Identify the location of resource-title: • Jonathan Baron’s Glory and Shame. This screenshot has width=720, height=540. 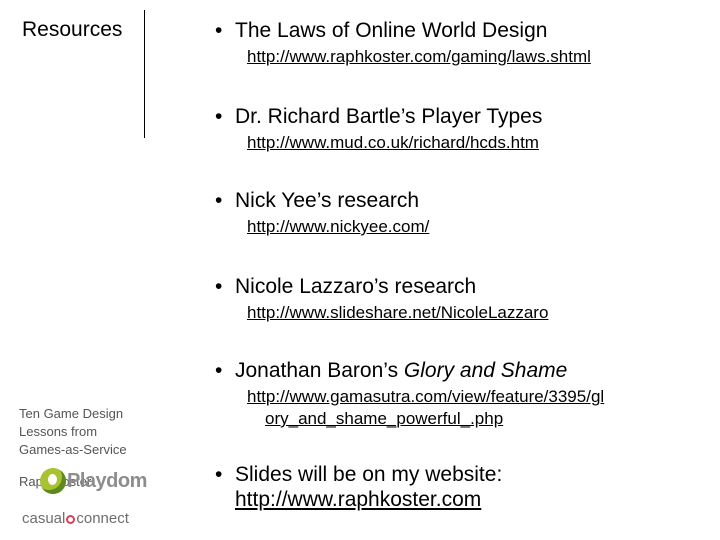
(462, 371).